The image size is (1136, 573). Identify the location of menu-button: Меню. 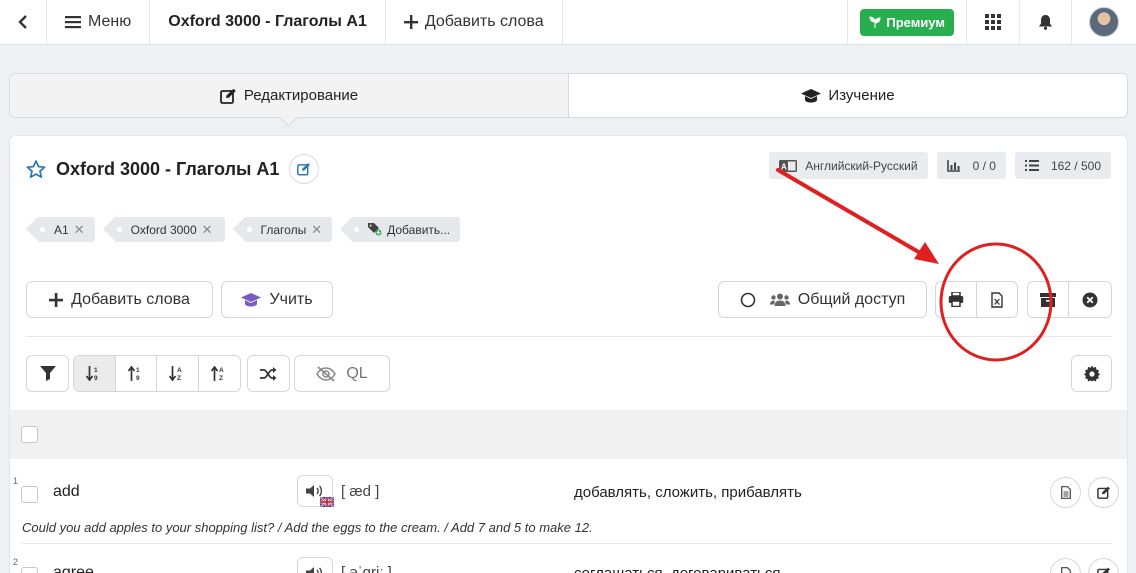
(99, 22).